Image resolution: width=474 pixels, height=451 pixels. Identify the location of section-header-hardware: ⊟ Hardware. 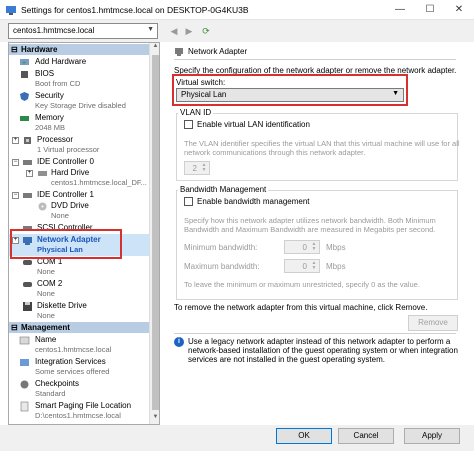
(79, 49).